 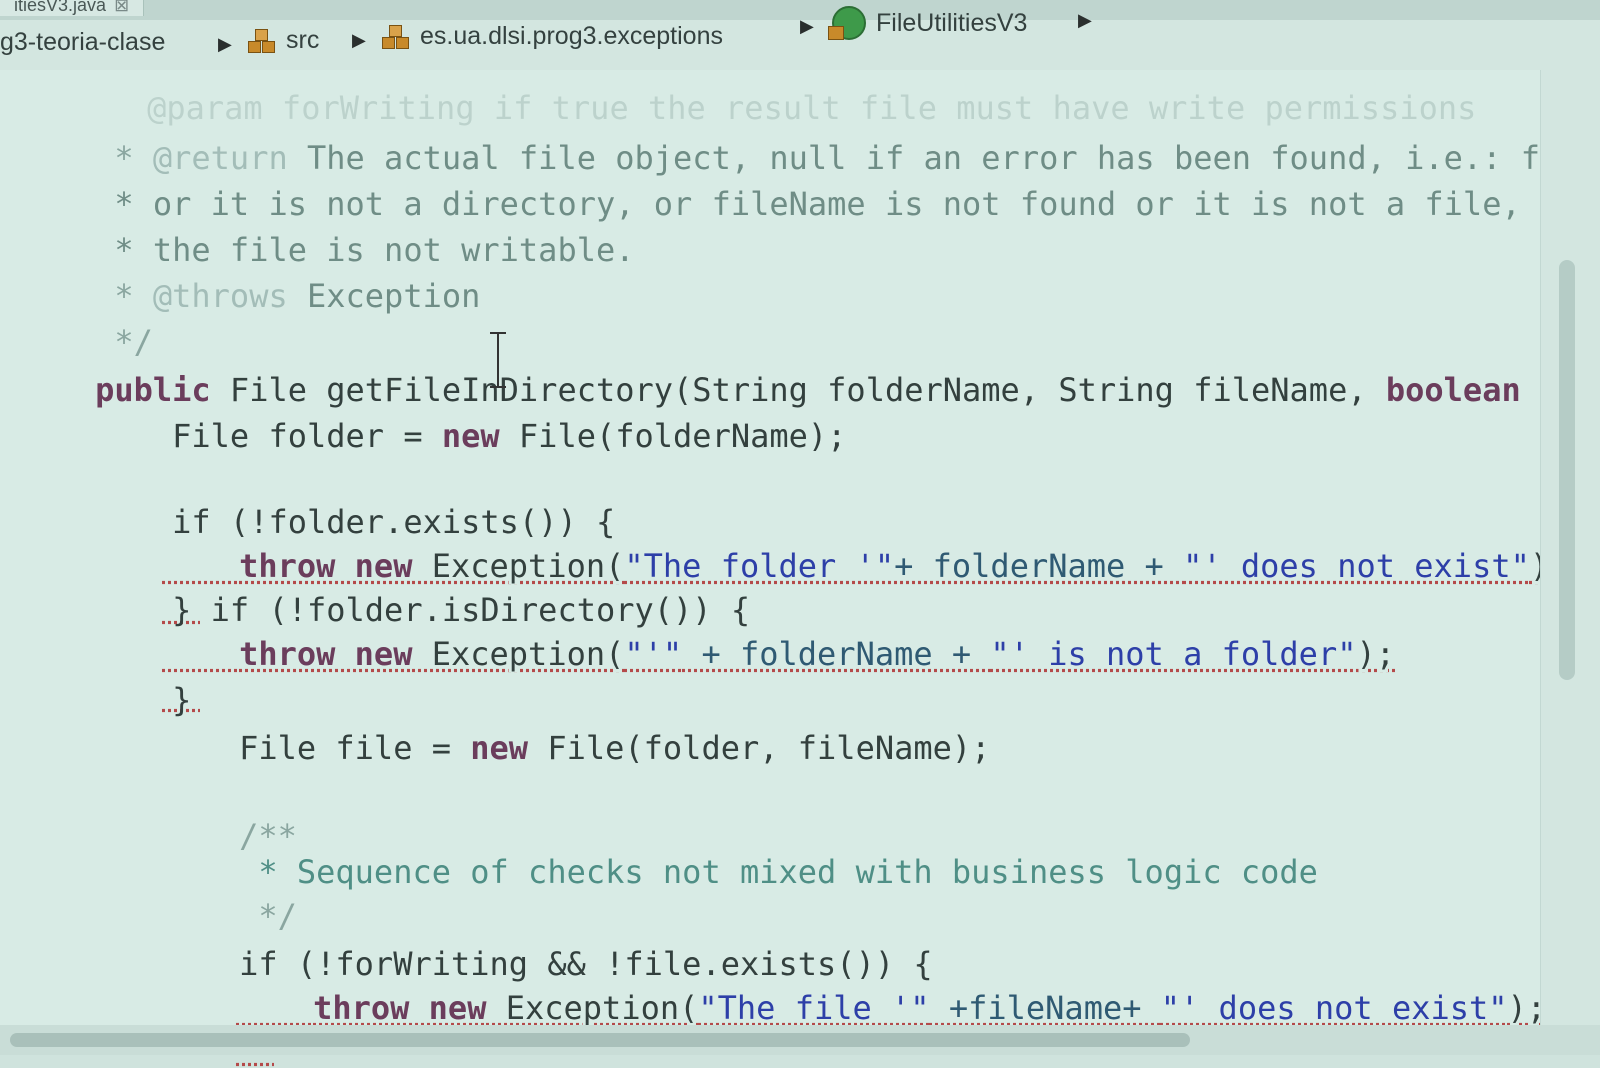 I want to click on breadcrumb-package-label: es.ua.dlsi.prog3.exceptions, so click(x=571, y=36).